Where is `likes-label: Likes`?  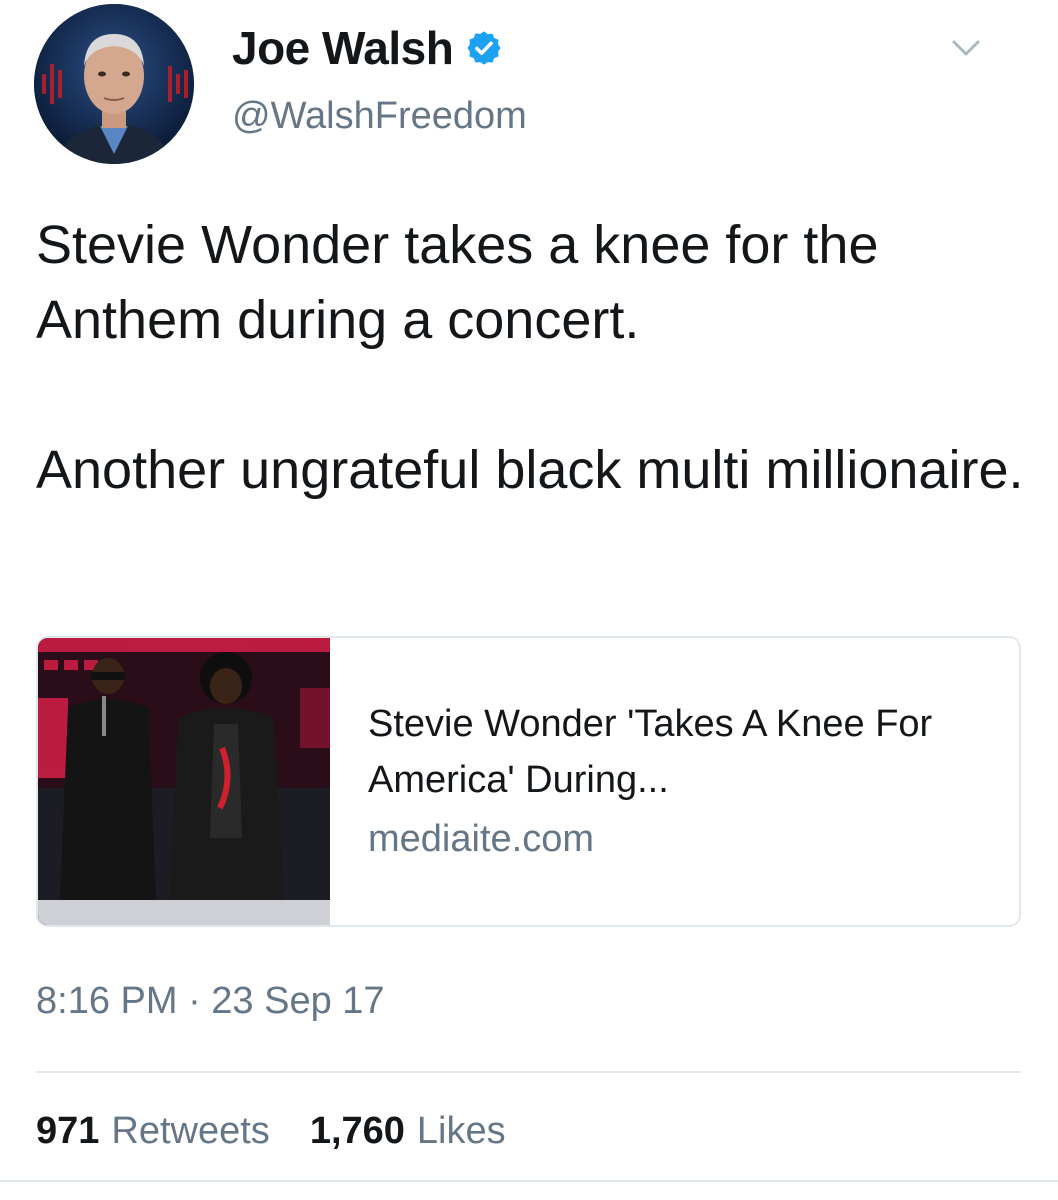 likes-label: Likes is located at coordinates (461, 1131).